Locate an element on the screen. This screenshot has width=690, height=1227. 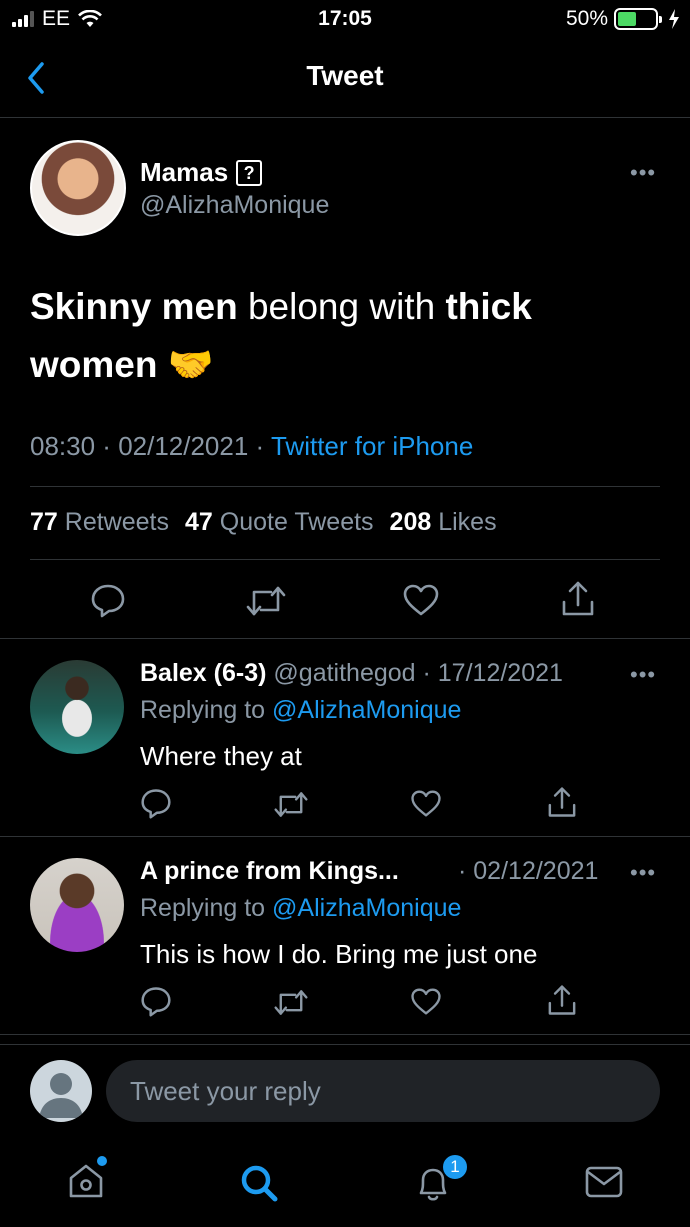
battery-info: 50% is located at coordinates (623, 19).